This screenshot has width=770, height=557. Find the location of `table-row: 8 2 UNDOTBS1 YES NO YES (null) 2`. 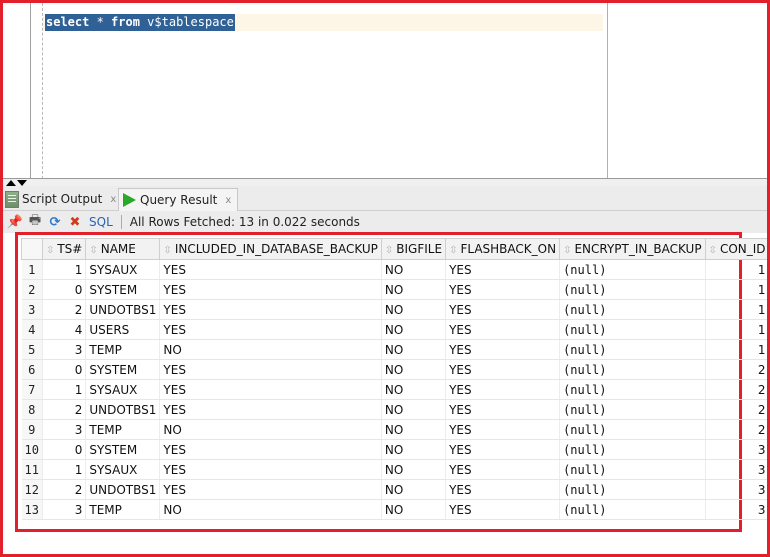

table-row: 8 2 UNDOTBS1 YES NO YES (null) 2 is located at coordinates (395, 409).